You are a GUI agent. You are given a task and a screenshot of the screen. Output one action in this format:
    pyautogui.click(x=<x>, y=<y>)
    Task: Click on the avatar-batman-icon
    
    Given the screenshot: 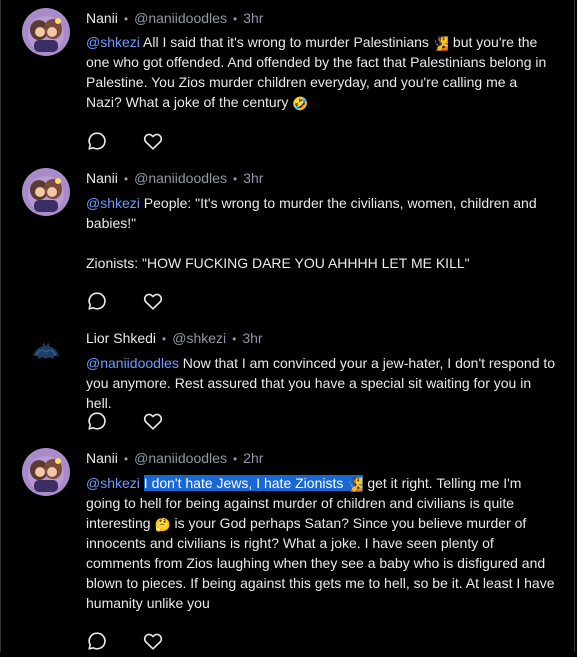 What is the action you would take?
    pyautogui.click(x=46, y=352)
    